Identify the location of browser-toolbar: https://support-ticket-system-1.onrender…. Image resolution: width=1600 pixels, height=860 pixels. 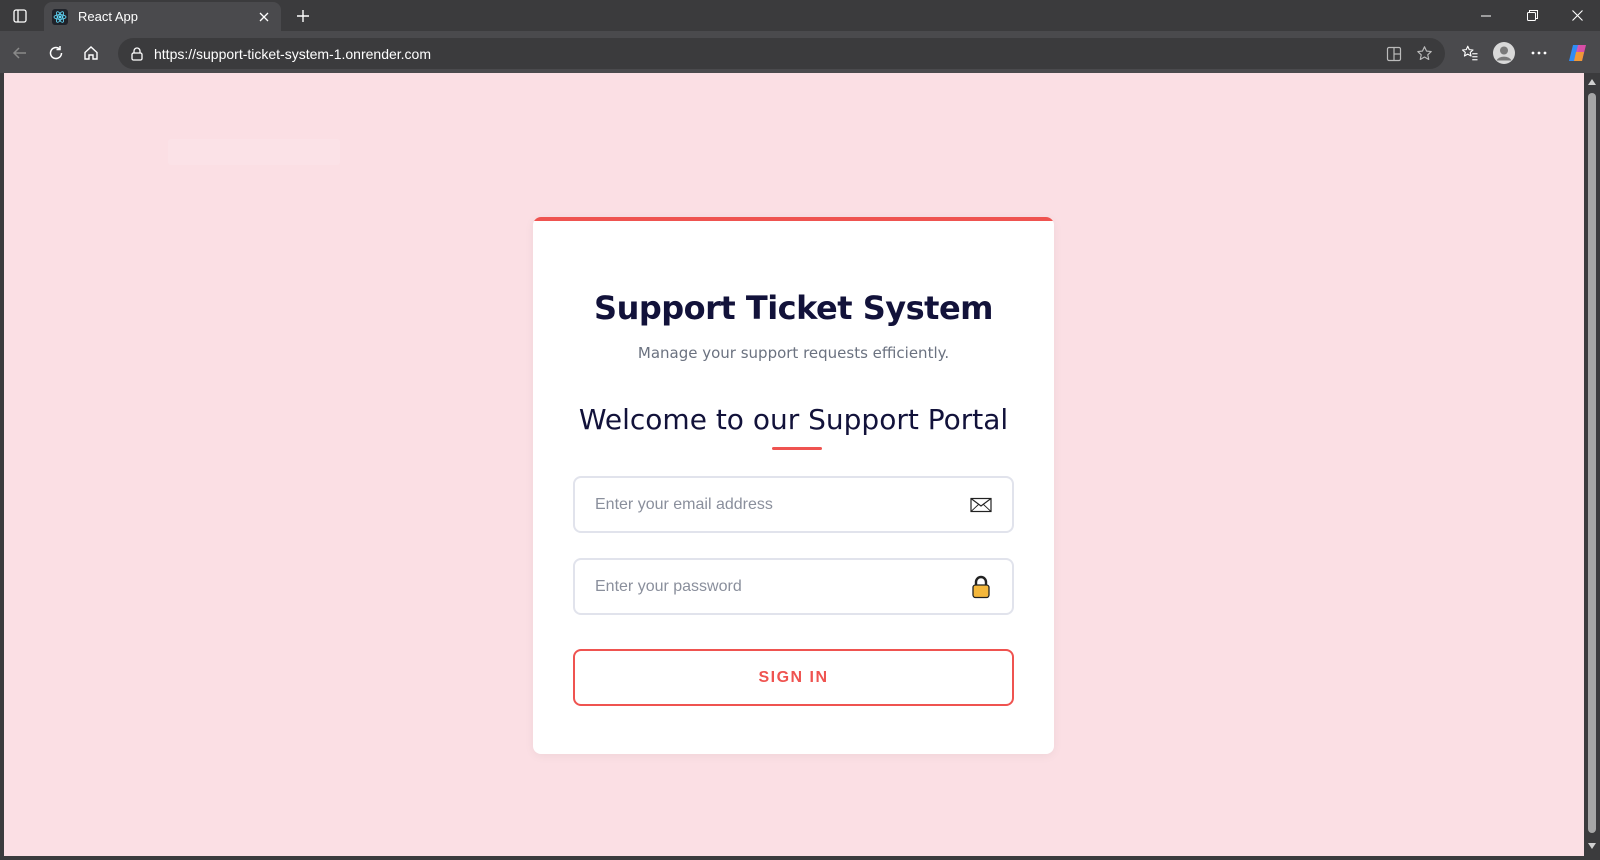
(800, 52).